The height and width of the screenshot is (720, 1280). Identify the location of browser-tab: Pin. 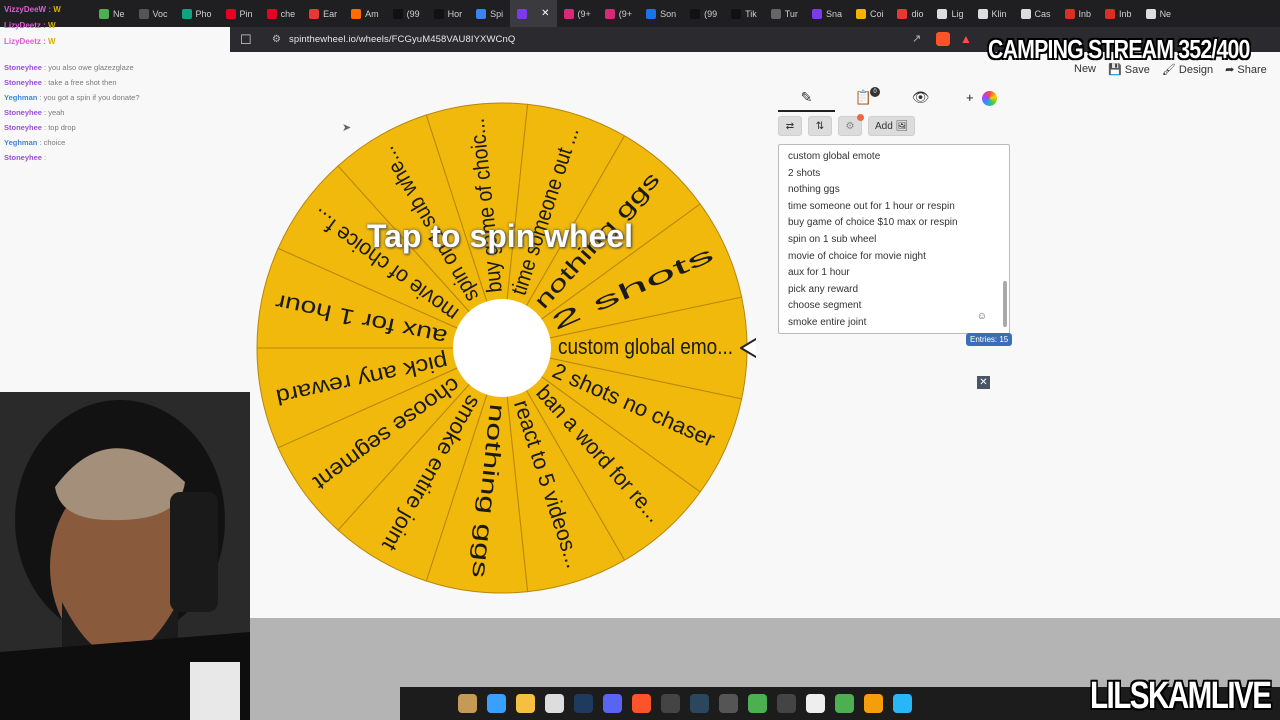
(239, 13).